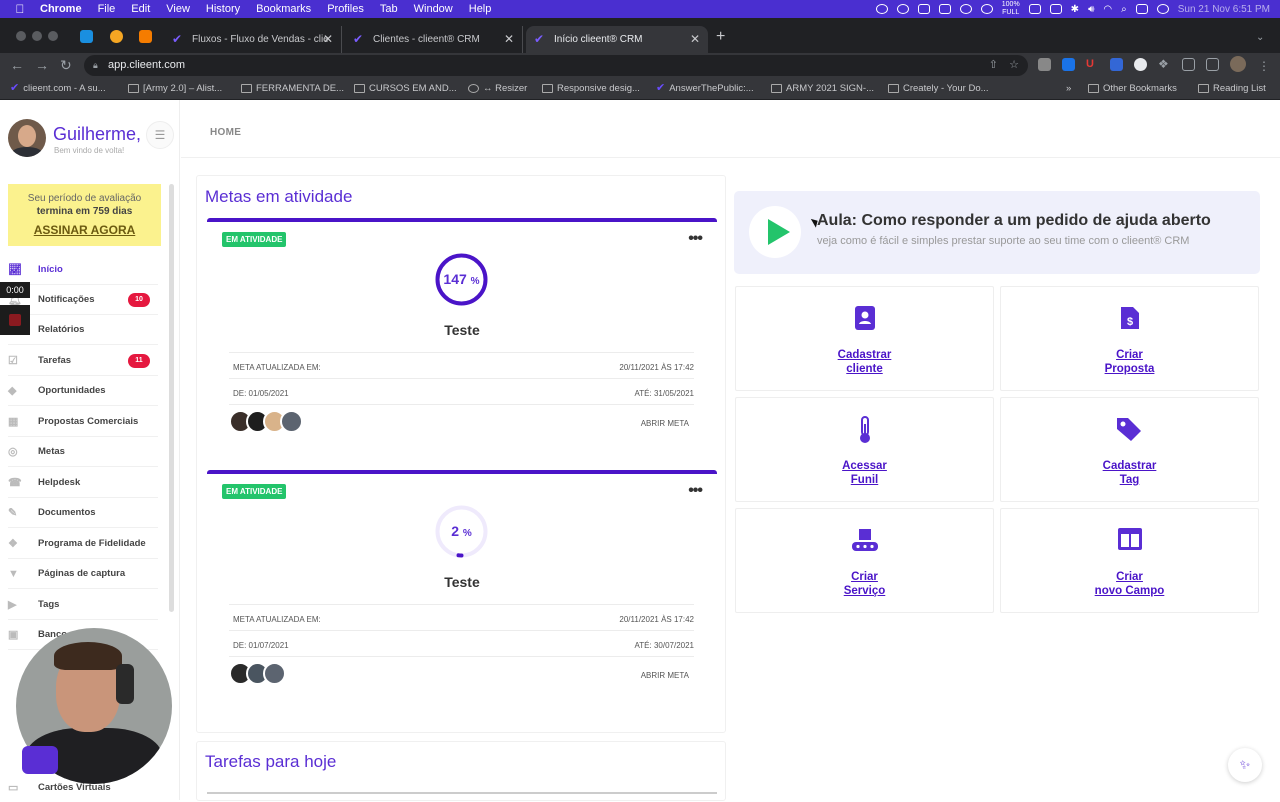  I want to click on status-alert-icon, so click(881, 9).